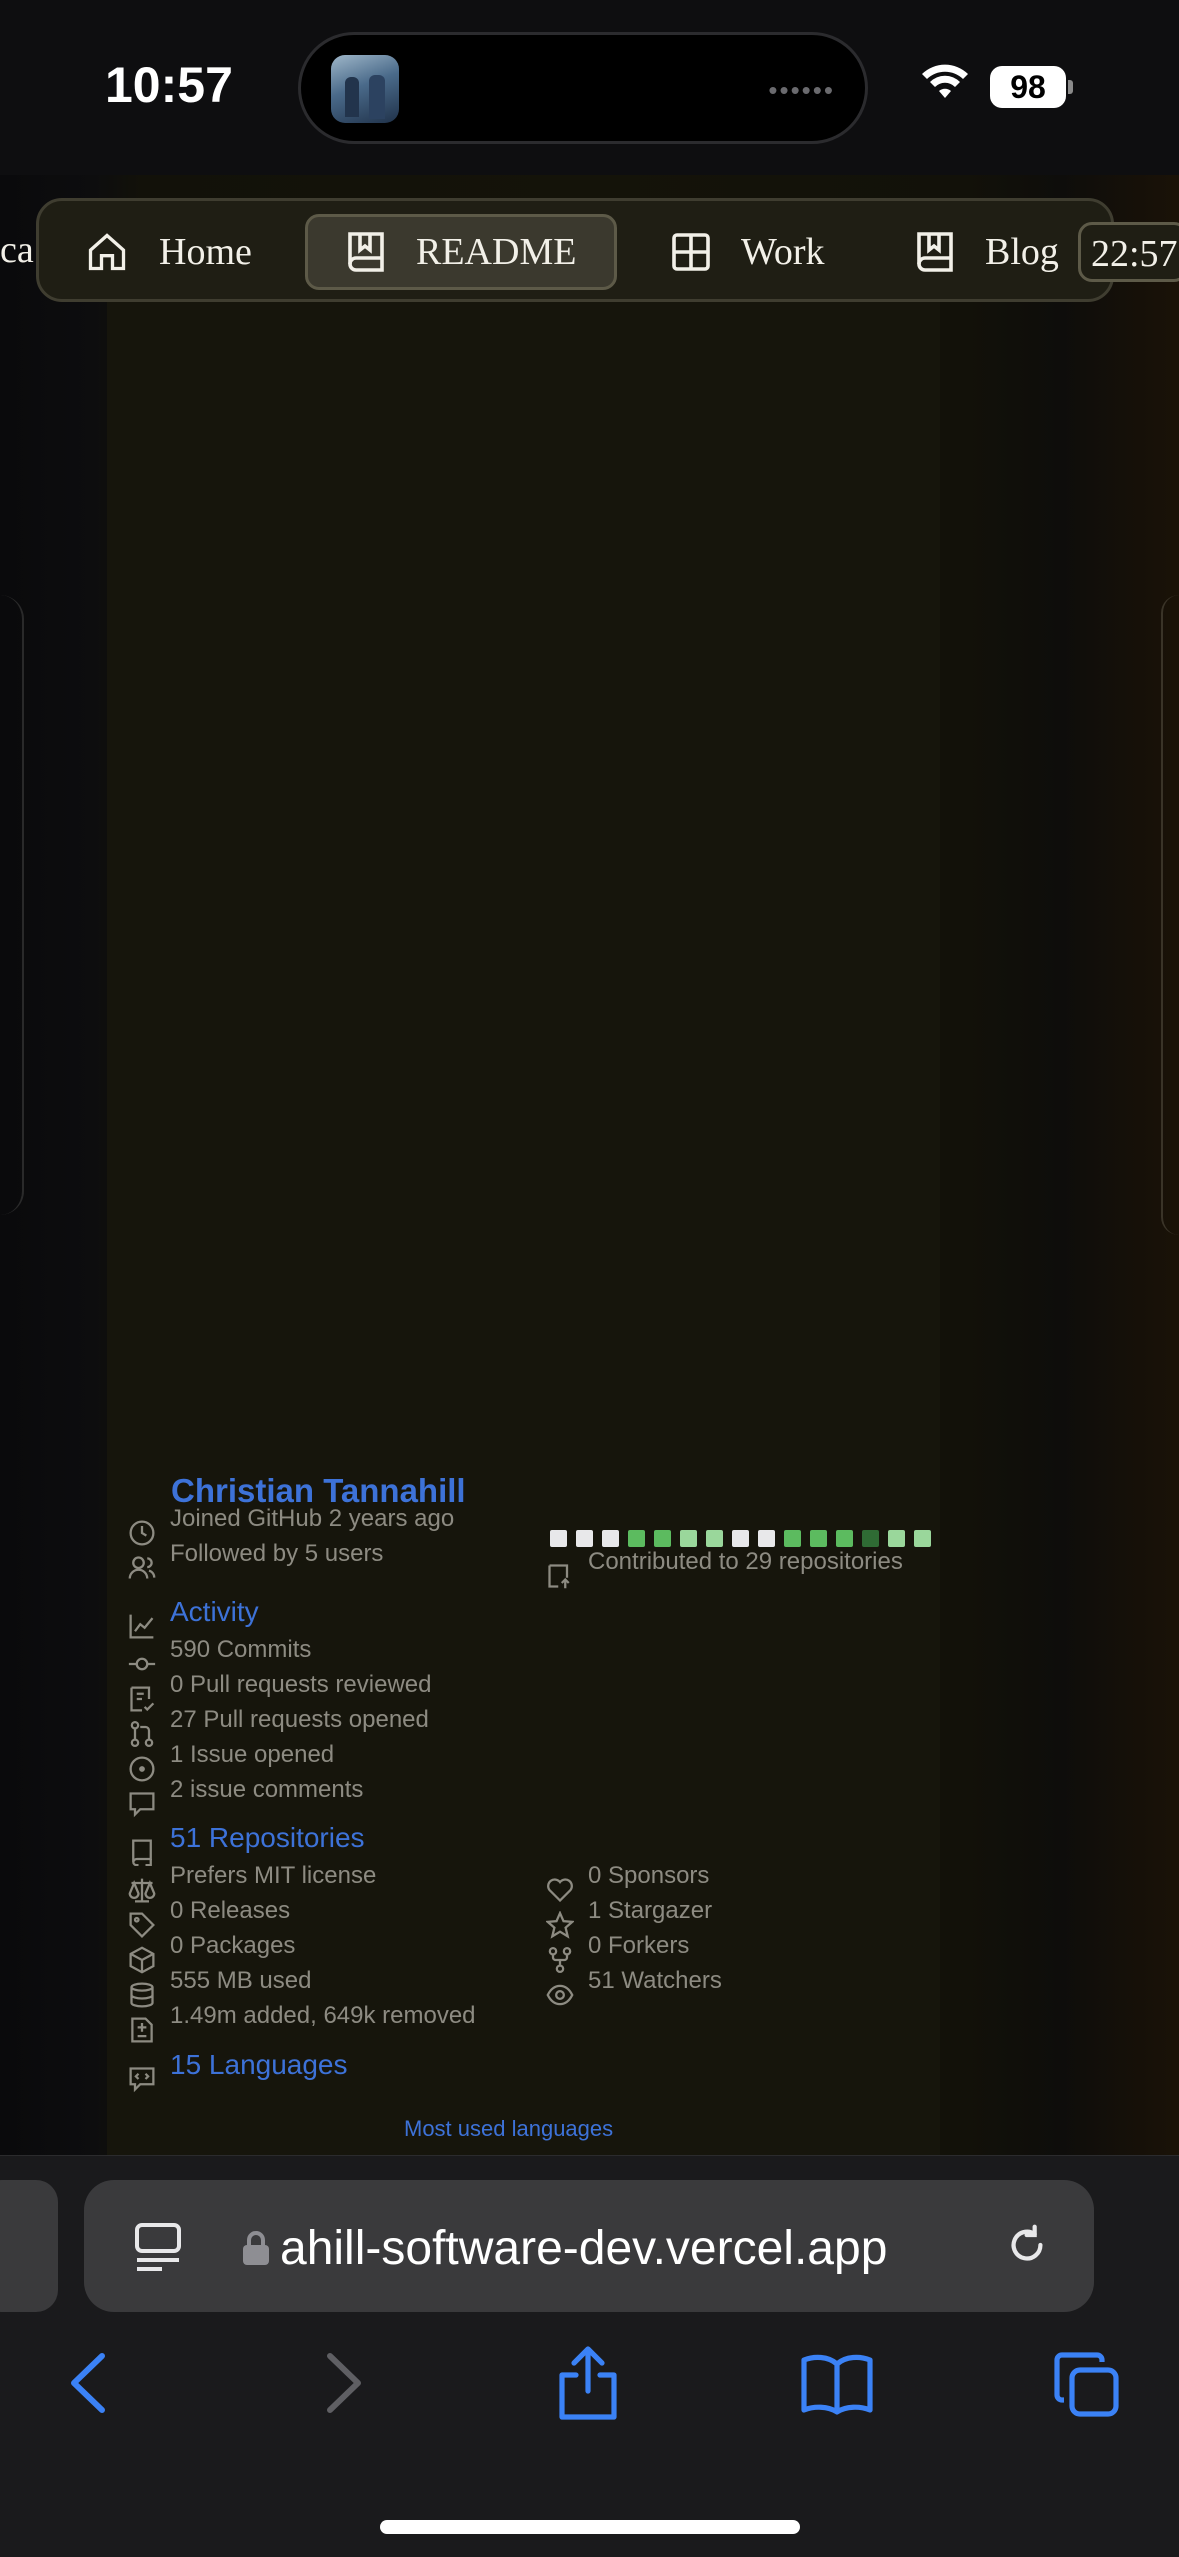  I want to click on pull-requests-text: 27 Pull requests opened, so click(299, 1719).